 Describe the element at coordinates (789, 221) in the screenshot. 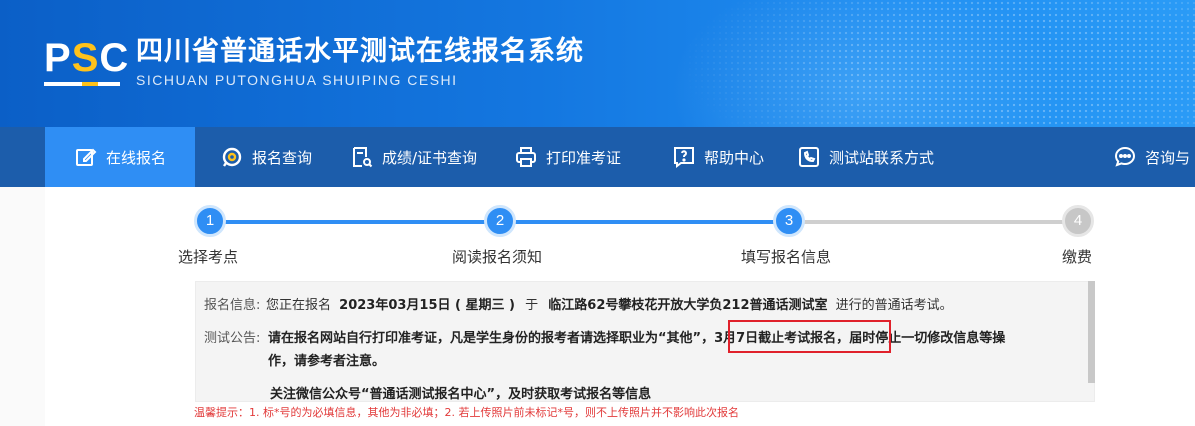

I see `step-3-circle: 3` at that location.